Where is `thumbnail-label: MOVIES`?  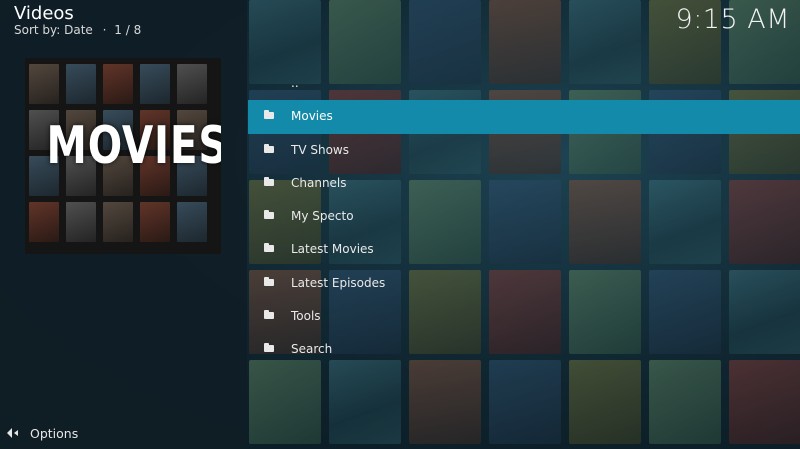
thumbnail-label: MOVIES is located at coordinates (133, 146).